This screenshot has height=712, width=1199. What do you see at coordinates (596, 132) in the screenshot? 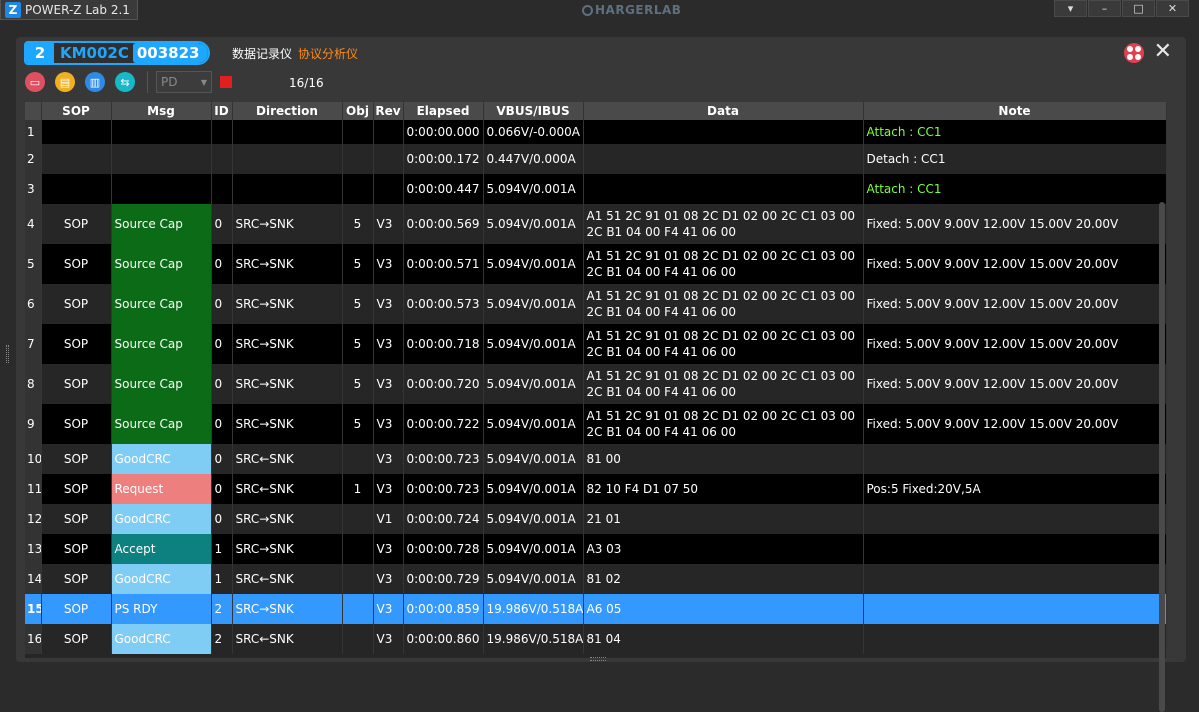
I see `table-row: 1 0:00:00.000 0.066V/-0.000A Attach : CC1` at bounding box center [596, 132].